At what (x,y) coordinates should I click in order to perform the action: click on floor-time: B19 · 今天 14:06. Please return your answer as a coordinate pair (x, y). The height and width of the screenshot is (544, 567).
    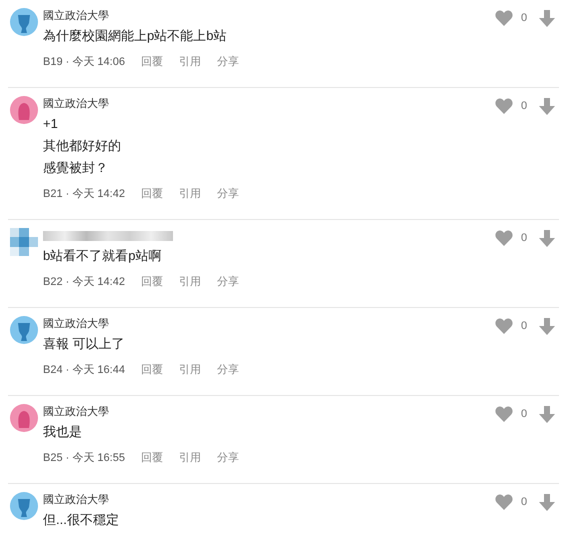
    Looking at the image, I should click on (84, 62).